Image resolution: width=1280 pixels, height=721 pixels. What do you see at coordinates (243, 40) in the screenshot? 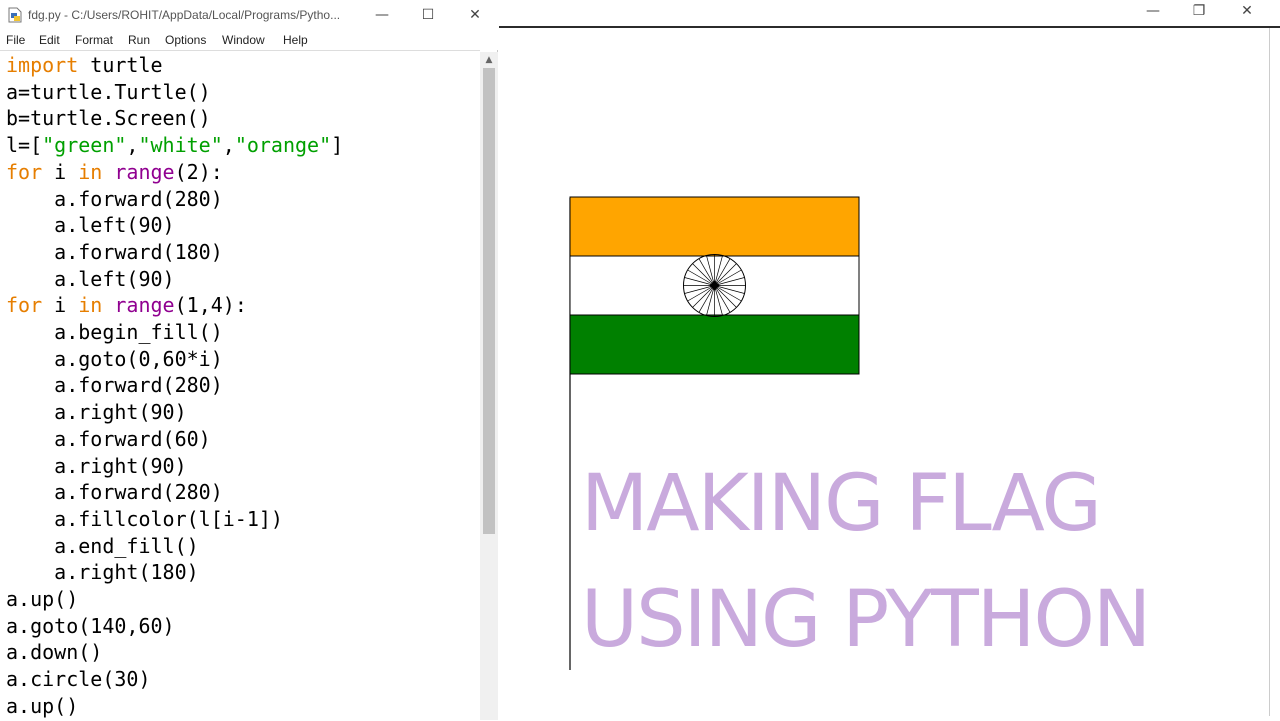
I see `menu-window: Window` at bounding box center [243, 40].